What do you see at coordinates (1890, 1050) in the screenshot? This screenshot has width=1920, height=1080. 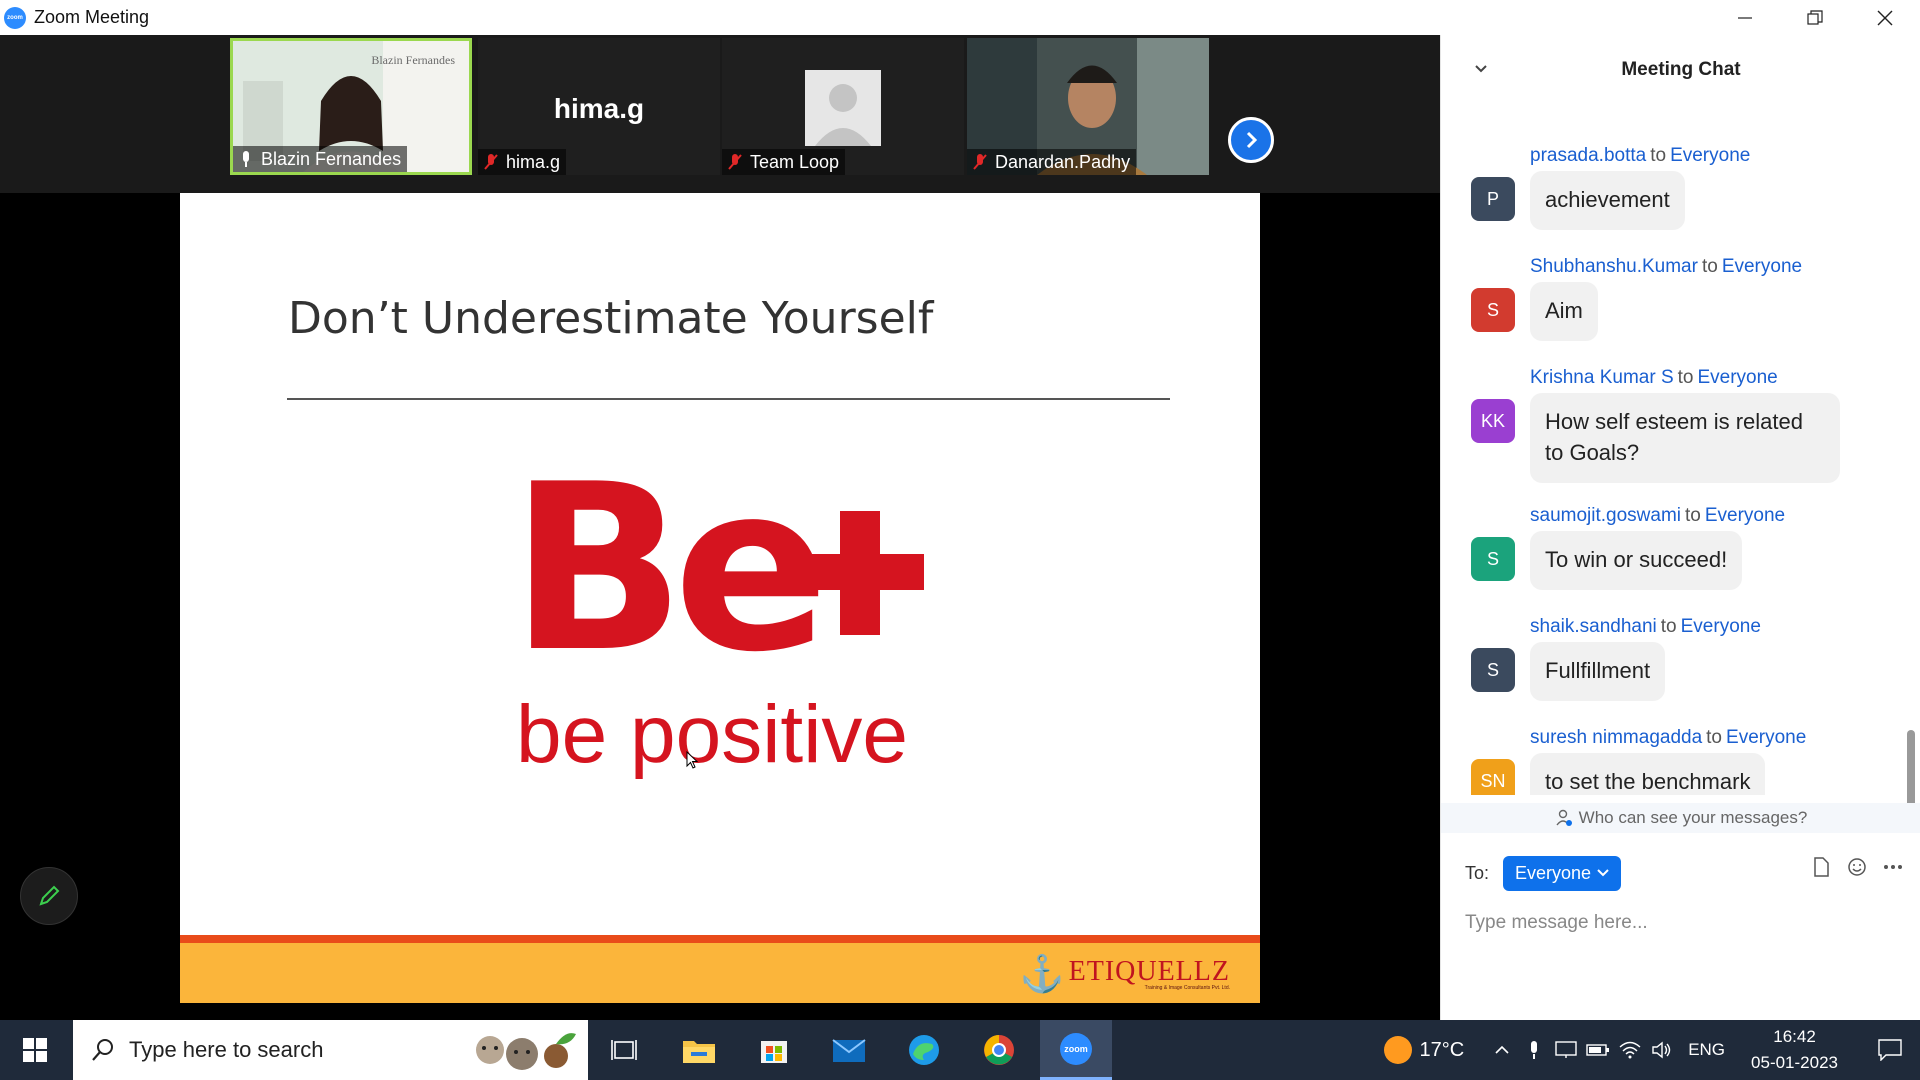 I see `notification-center-button` at bounding box center [1890, 1050].